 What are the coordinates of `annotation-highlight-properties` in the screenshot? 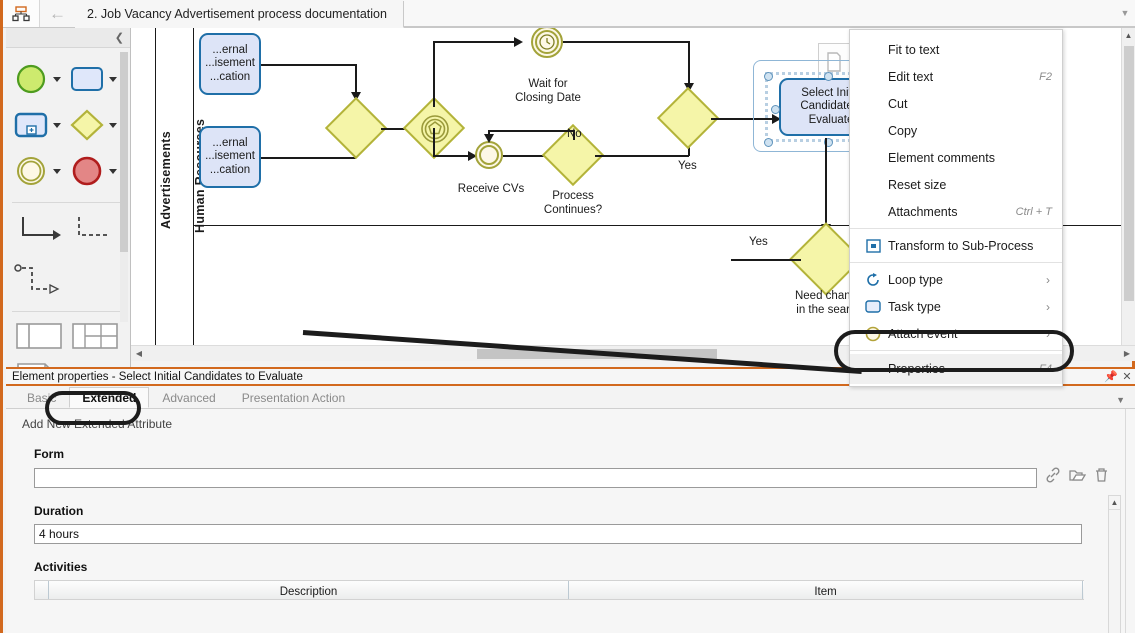 It's located at (954, 351).